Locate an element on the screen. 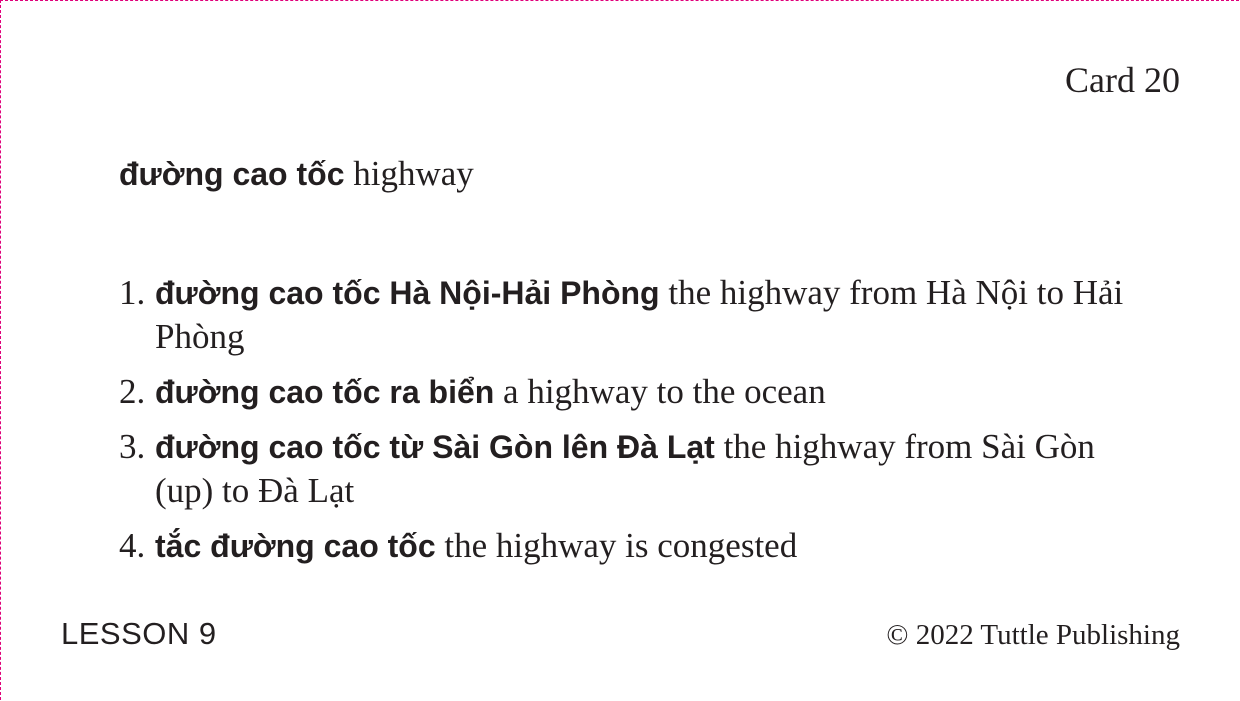 This screenshot has height=701, width=1240. example-number: 4. is located at coordinates (132, 545).